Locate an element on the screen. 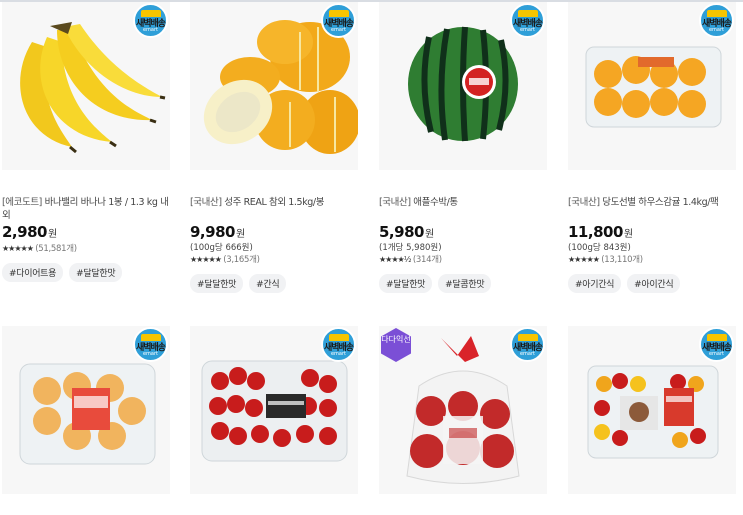  product-image-melon: 새벽배송 emart is located at coordinates (274, 86).